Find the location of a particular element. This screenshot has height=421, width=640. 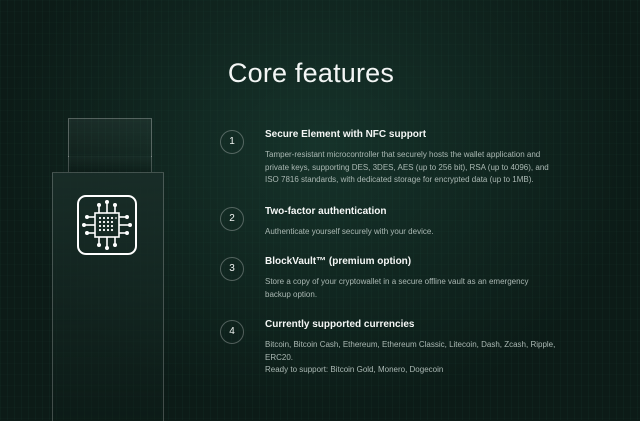

feature-title: BlockVault™ (premium option) is located at coordinates (338, 261).